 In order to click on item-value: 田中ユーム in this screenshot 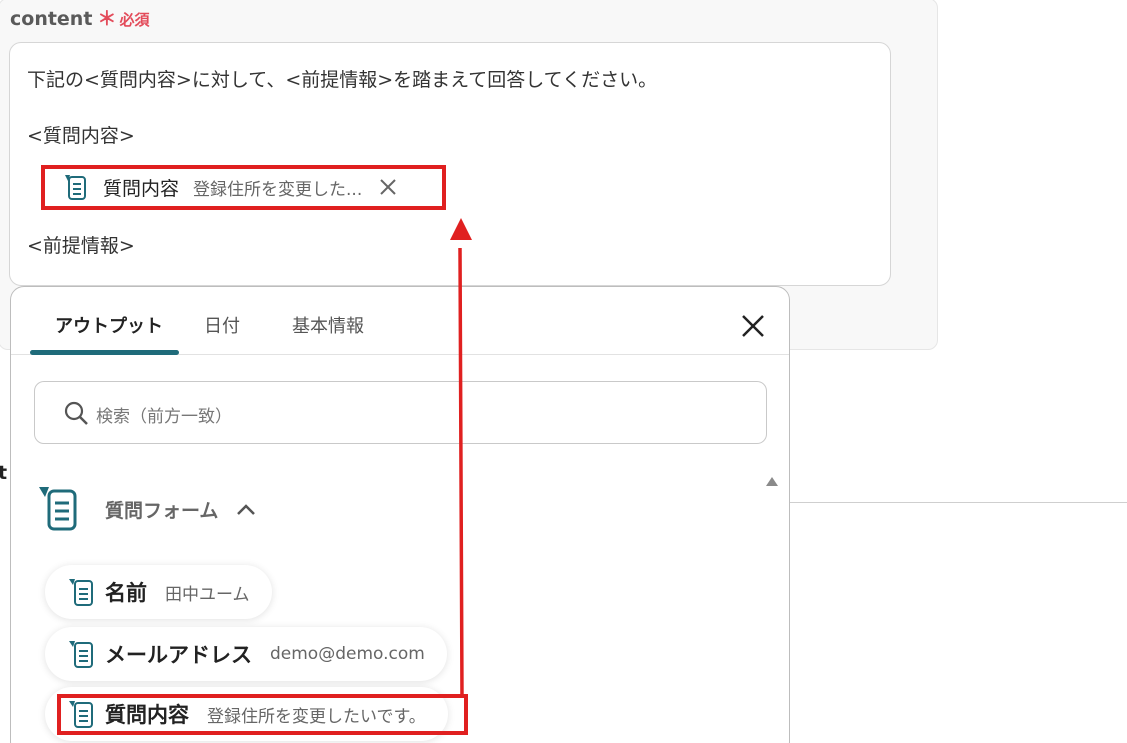, I will do `click(207, 594)`.